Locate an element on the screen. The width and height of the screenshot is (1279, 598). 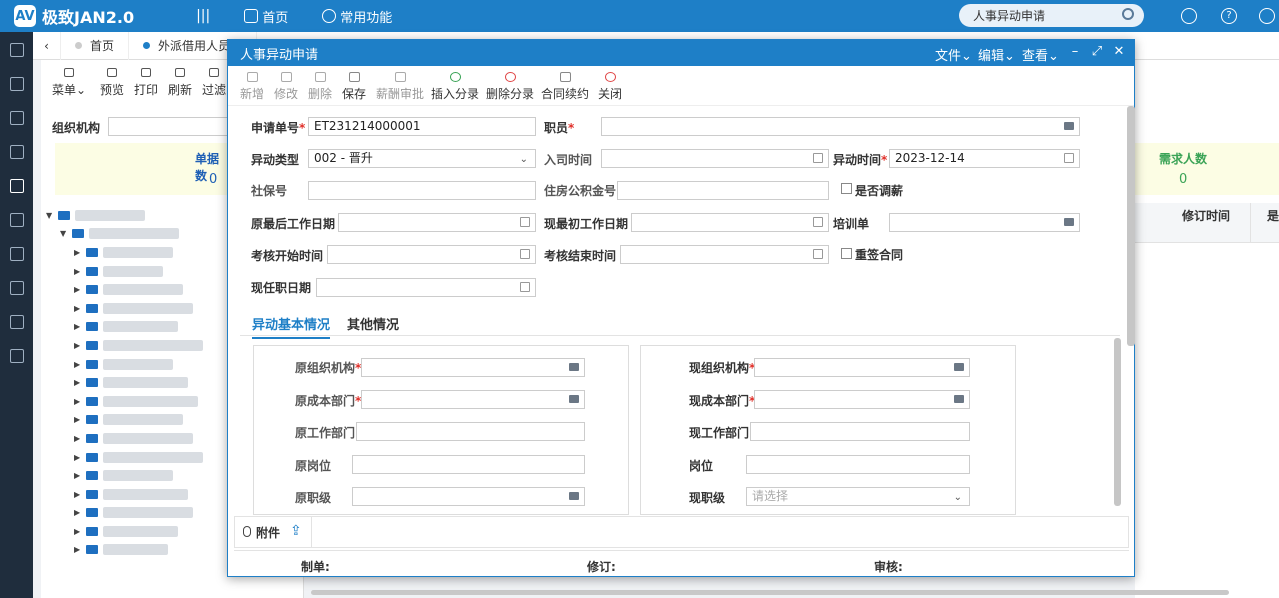
save-label: 保存 is located at coordinates (354, 94).